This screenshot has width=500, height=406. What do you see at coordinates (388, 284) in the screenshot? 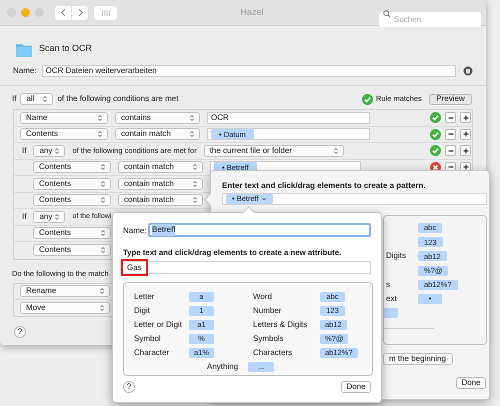
I see `element-label: s` at bounding box center [388, 284].